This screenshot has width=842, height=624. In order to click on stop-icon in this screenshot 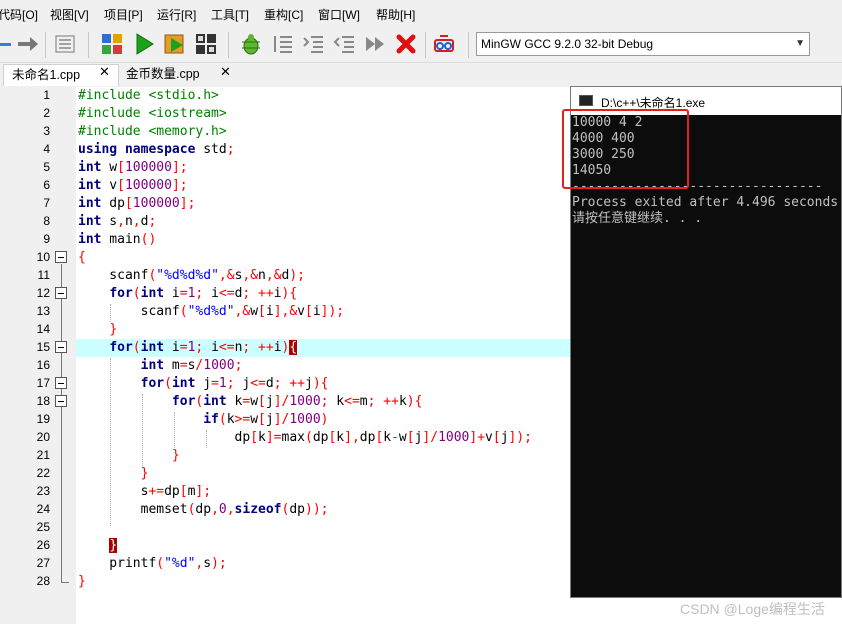, I will do `click(406, 44)`.